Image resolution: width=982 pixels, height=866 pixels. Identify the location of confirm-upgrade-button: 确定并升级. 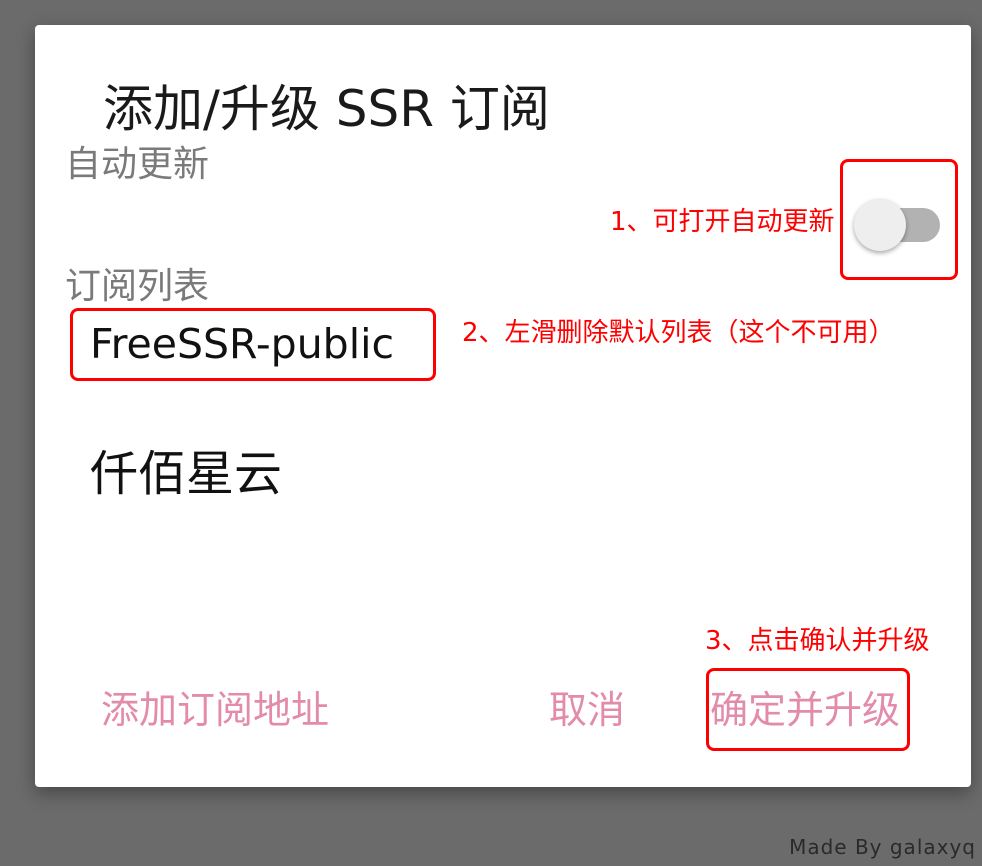
(805, 710).